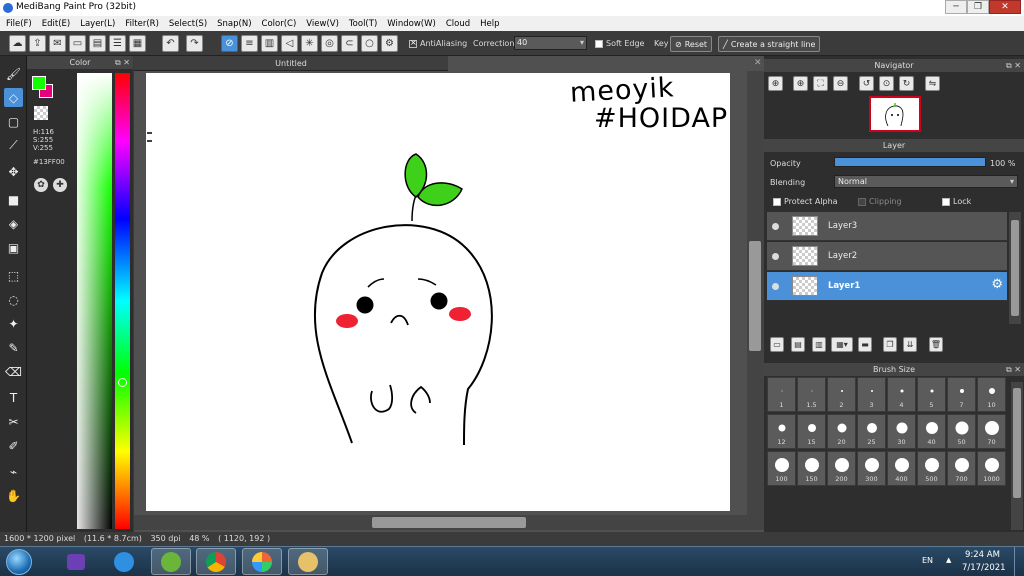 This screenshot has height=576, width=1024. Describe the element at coordinates (1017, 443) in the screenshot. I see `brush-size-scroll-thumb` at that location.